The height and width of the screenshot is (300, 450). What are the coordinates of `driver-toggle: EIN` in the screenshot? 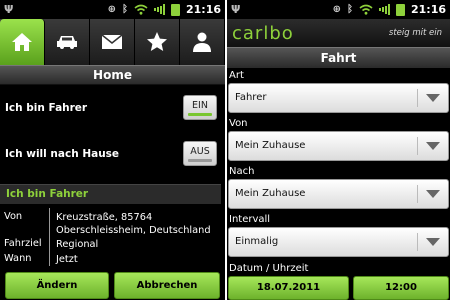 It's located at (200, 107).